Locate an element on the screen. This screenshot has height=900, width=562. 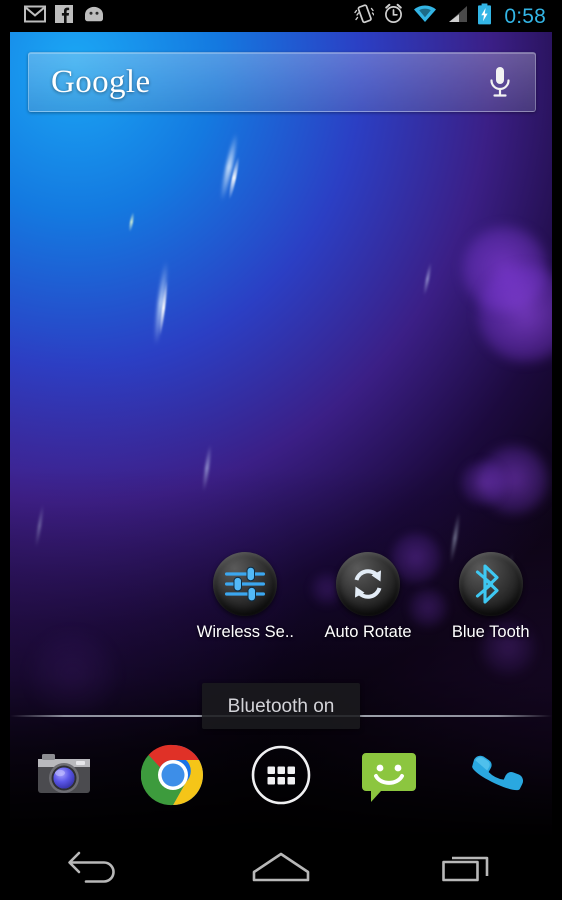
screen-bezel-left is located at coordinates (5, 435).